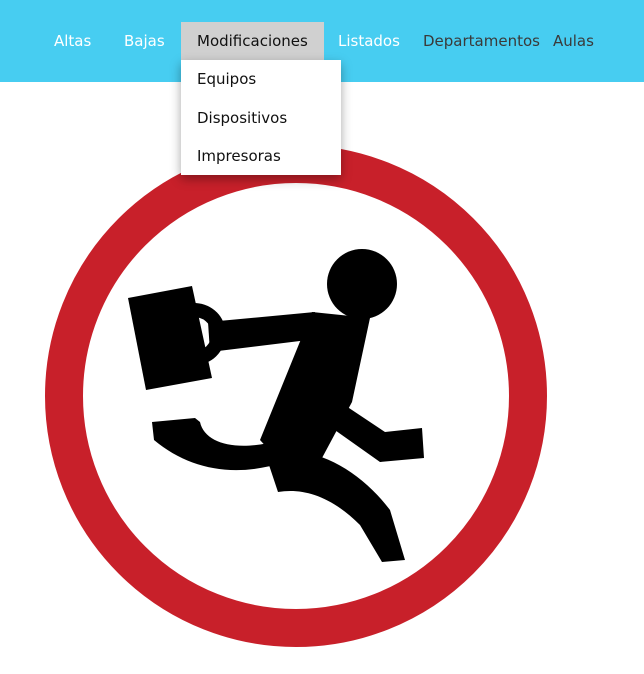  What do you see at coordinates (573, 41) in the screenshot?
I see `nav-item-aulas: Aulas` at bounding box center [573, 41].